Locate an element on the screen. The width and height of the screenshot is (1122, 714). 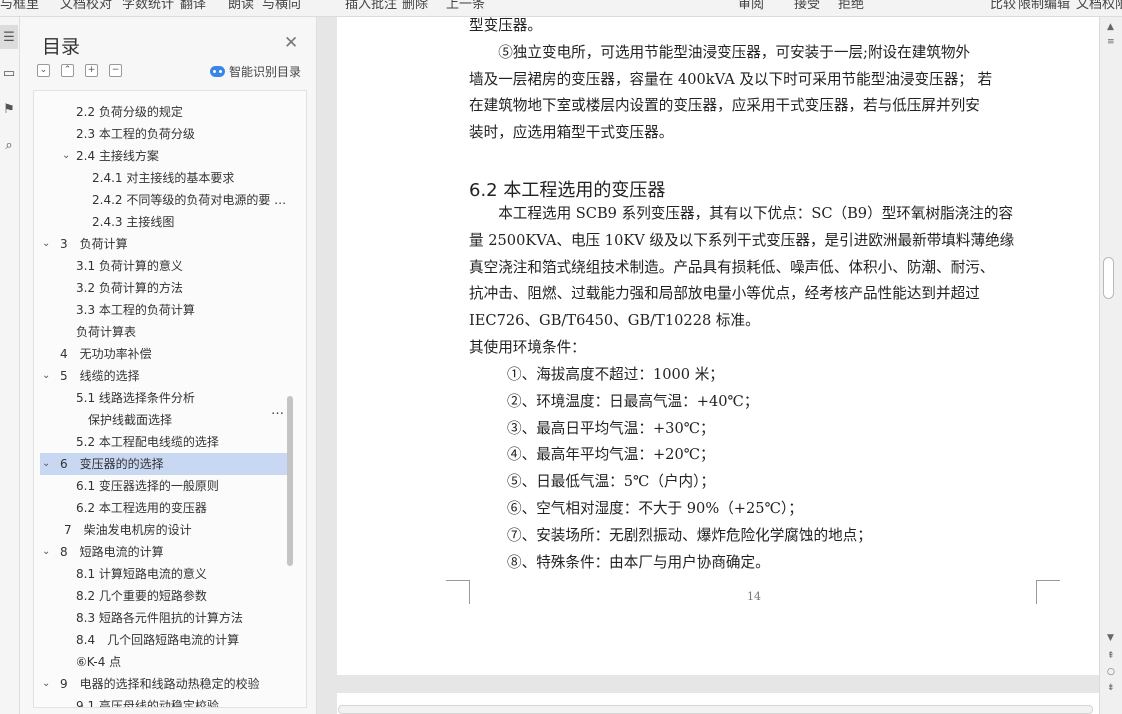
toc-item-label: 8.1 计算短路电流的意义 is located at coordinates (141, 574).